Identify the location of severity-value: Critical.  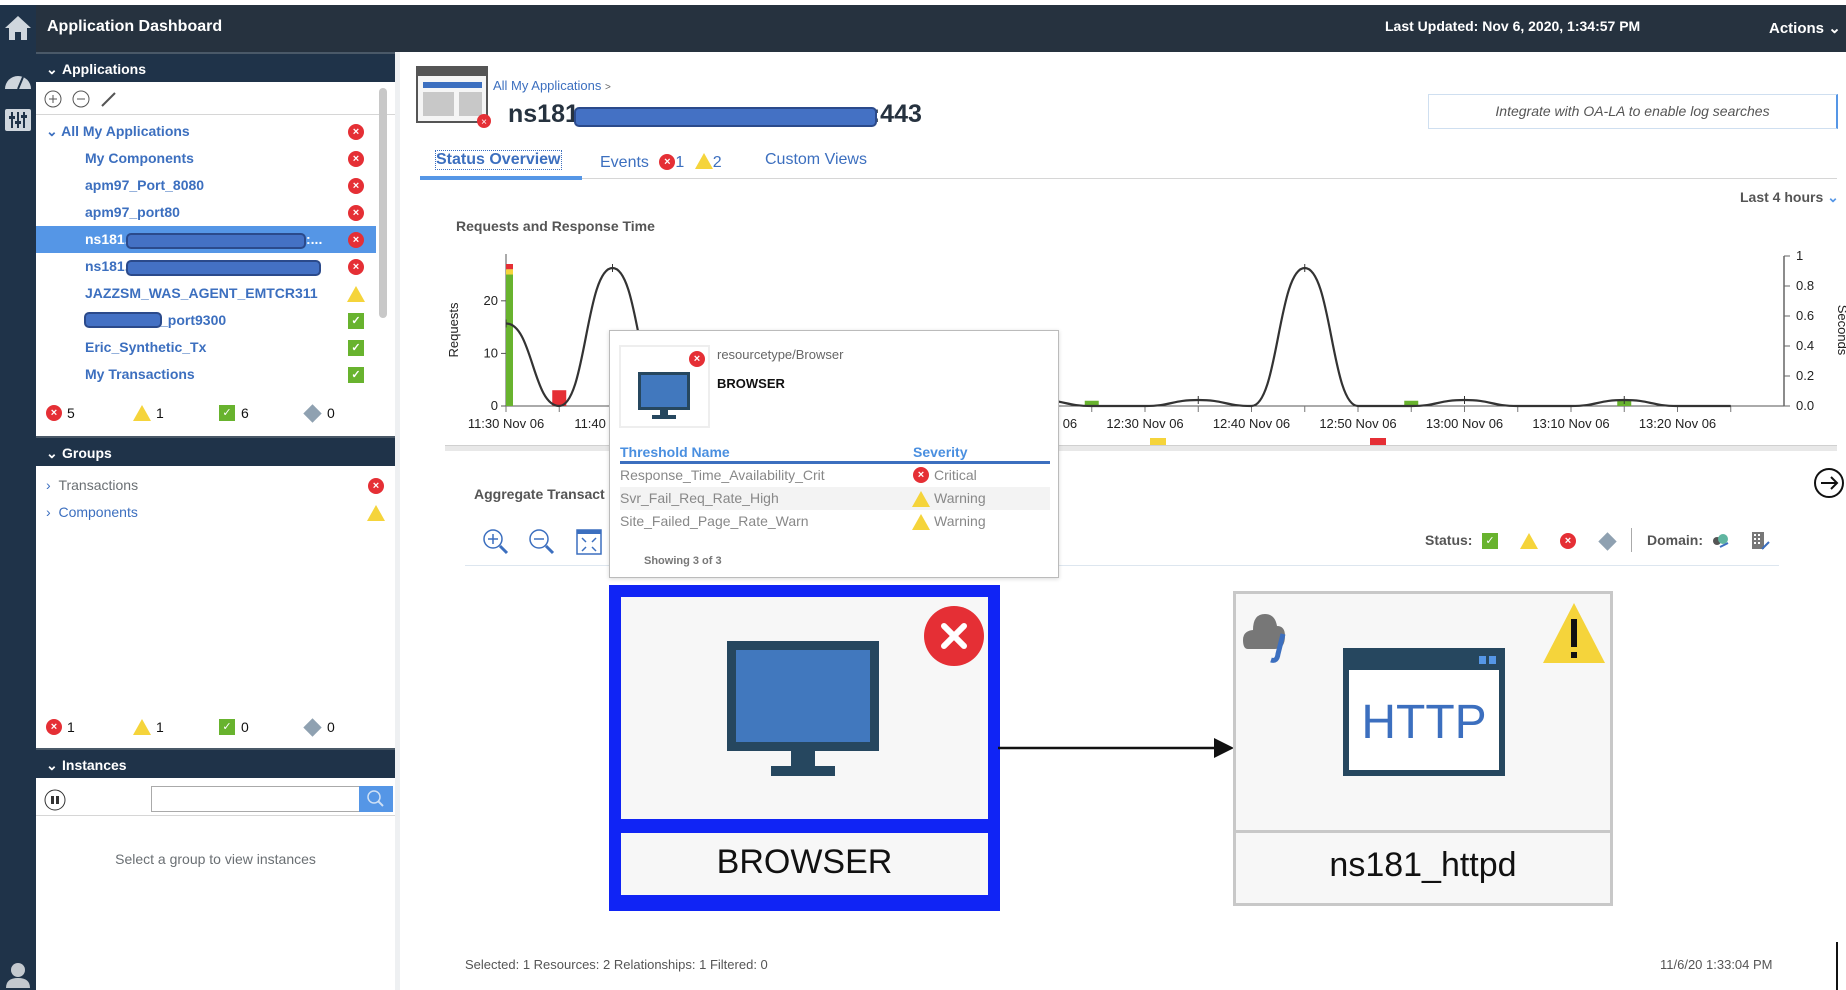
(955, 475).